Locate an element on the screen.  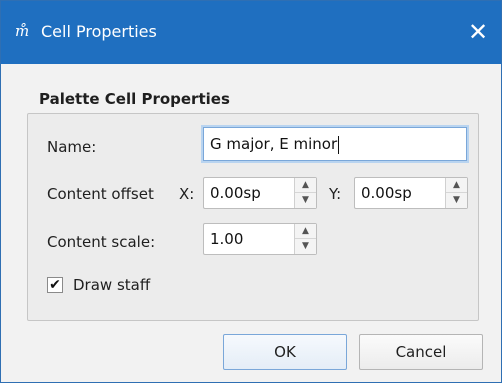
content-scale-spinner: 1.00 ▲ ▼ is located at coordinates (260, 239).